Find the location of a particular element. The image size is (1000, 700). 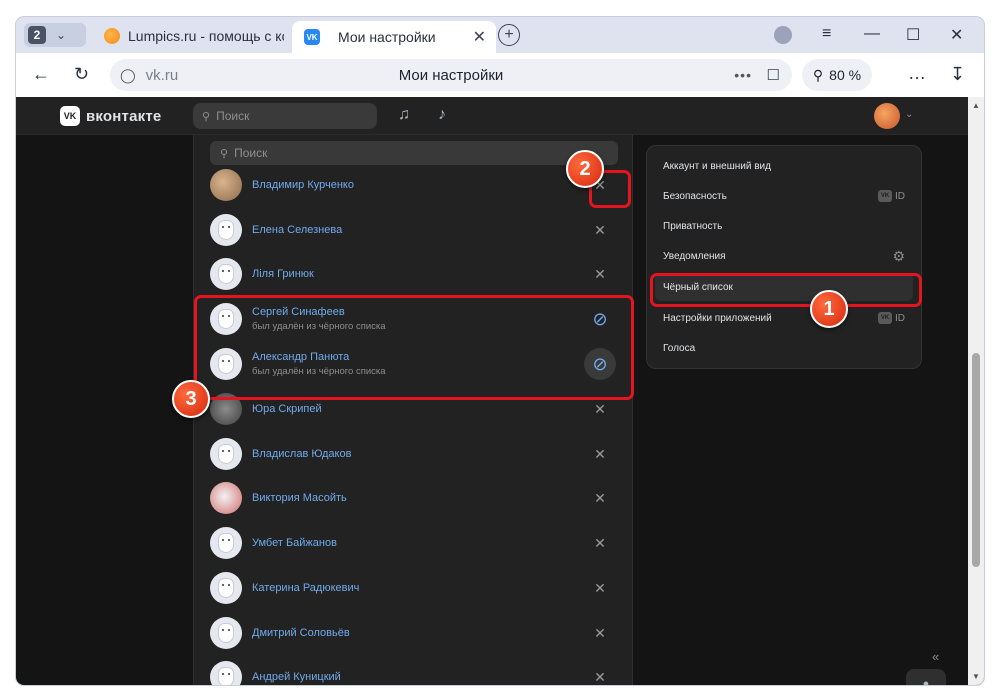

chat-icon: ● is located at coordinates (926, 677).